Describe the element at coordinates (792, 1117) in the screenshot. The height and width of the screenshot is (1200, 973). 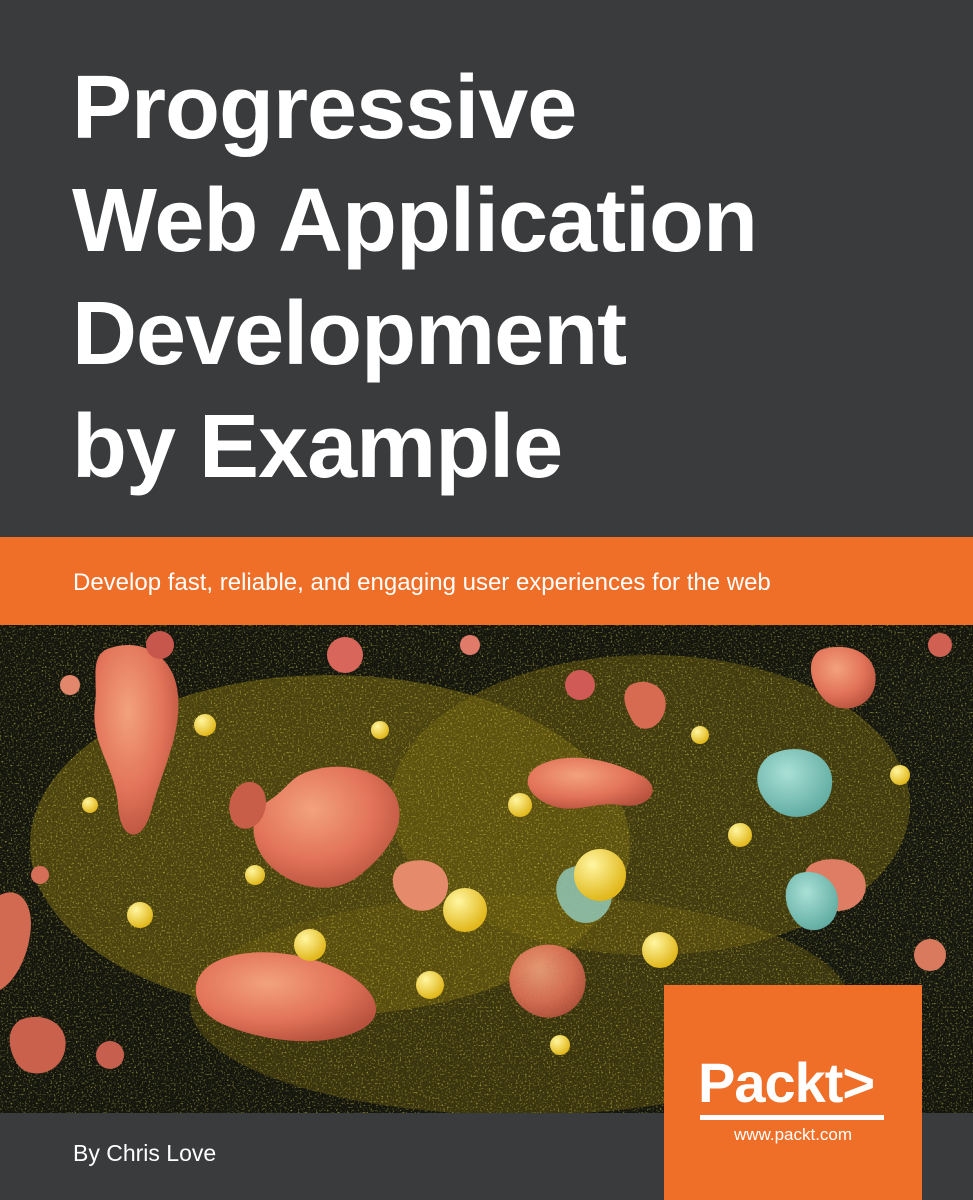
I see `logo-underline` at that location.